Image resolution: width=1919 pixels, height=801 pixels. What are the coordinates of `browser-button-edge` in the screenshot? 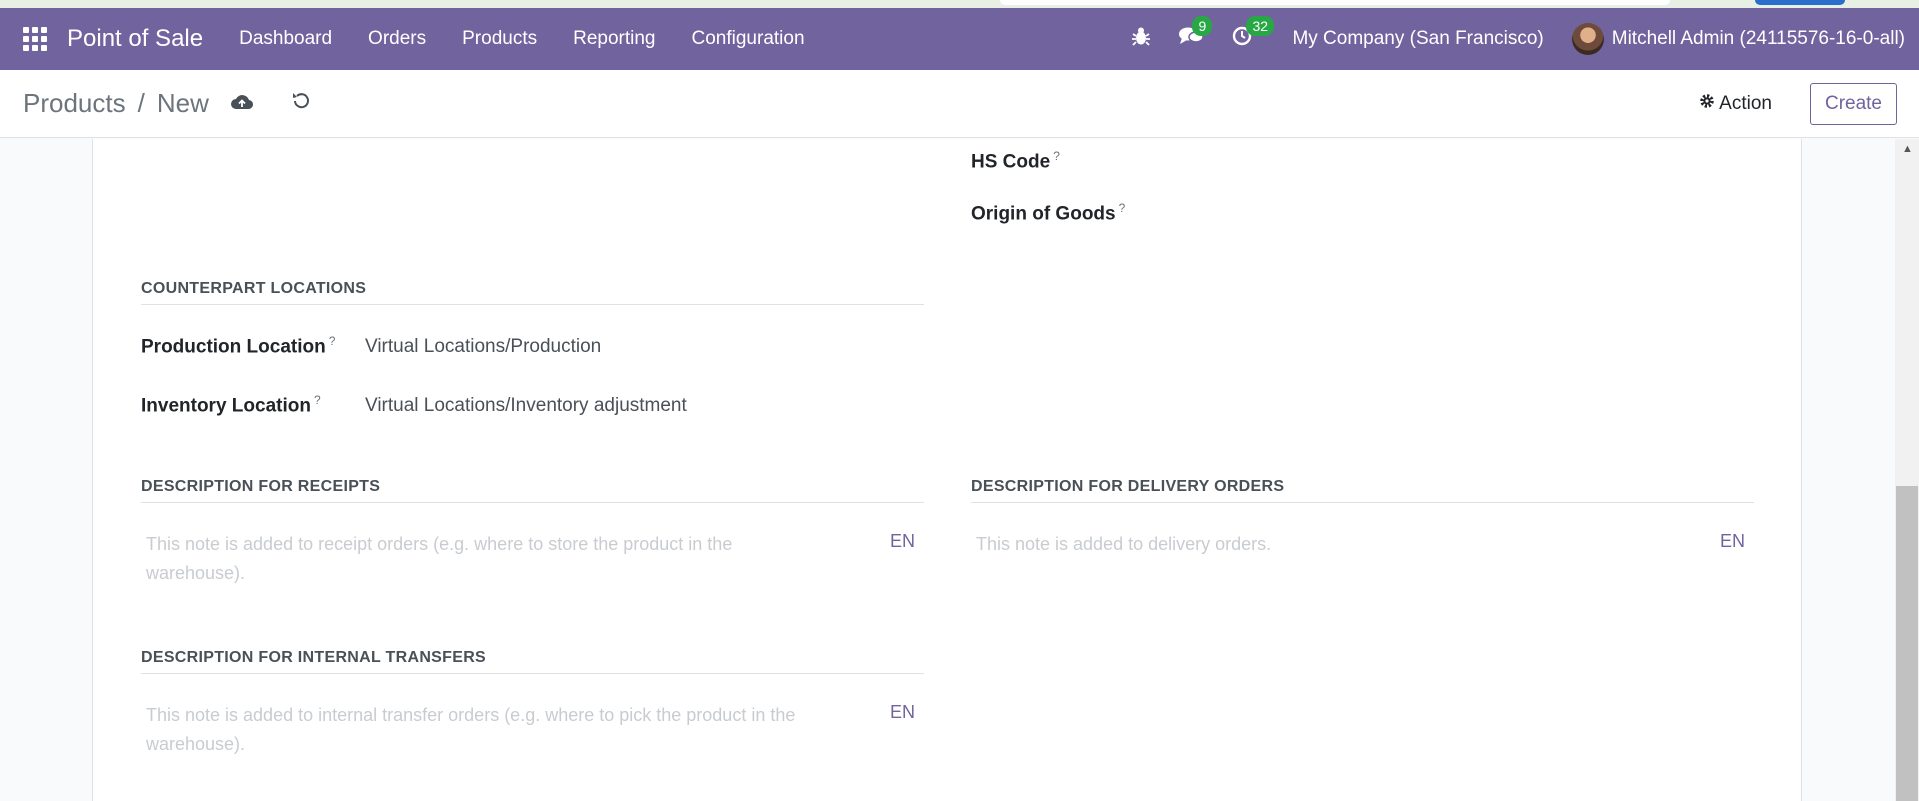 It's located at (1800, 2).